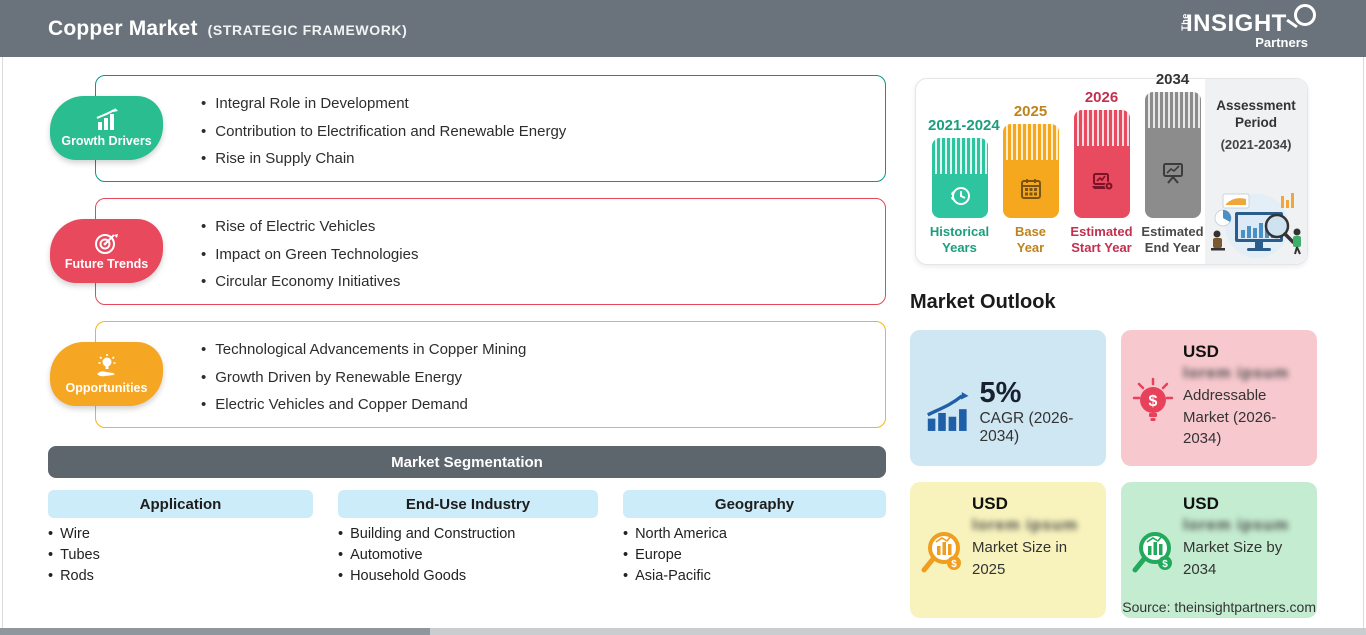 This screenshot has width=1366, height=635. I want to click on horizontal-scrollbar-thumb, so click(215, 631).